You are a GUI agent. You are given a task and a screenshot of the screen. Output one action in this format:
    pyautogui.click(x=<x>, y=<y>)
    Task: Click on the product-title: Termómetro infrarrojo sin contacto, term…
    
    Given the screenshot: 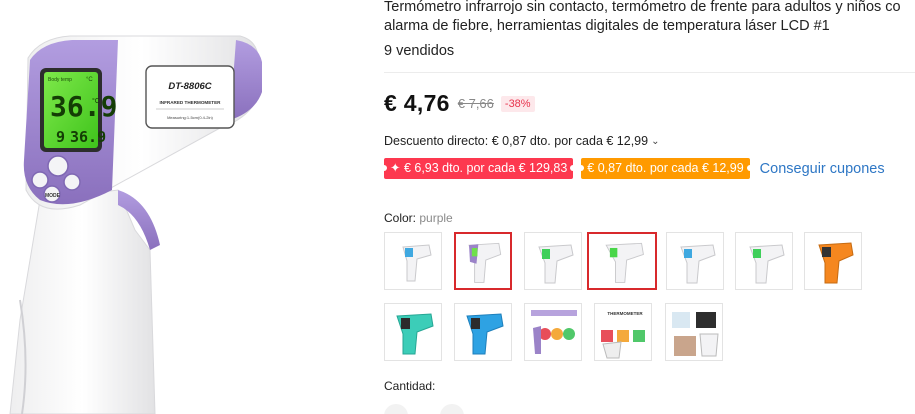 What is the action you would take?
    pyautogui.click(x=649, y=18)
    